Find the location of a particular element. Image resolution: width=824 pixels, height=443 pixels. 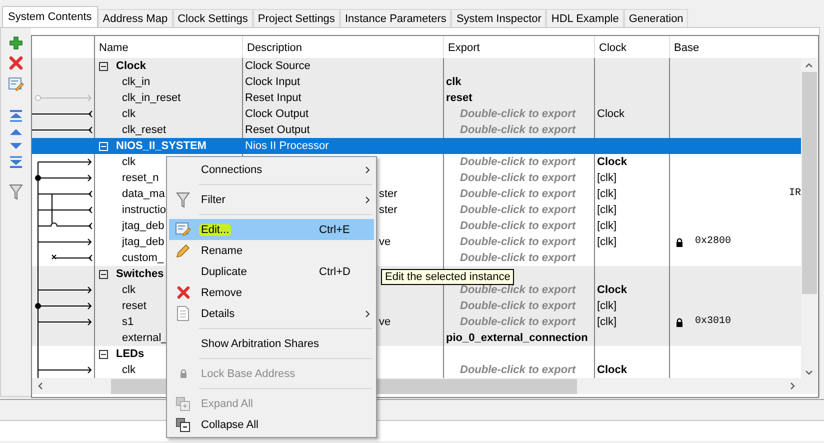

interface-name: instructio is located at coordinates (144, 210).